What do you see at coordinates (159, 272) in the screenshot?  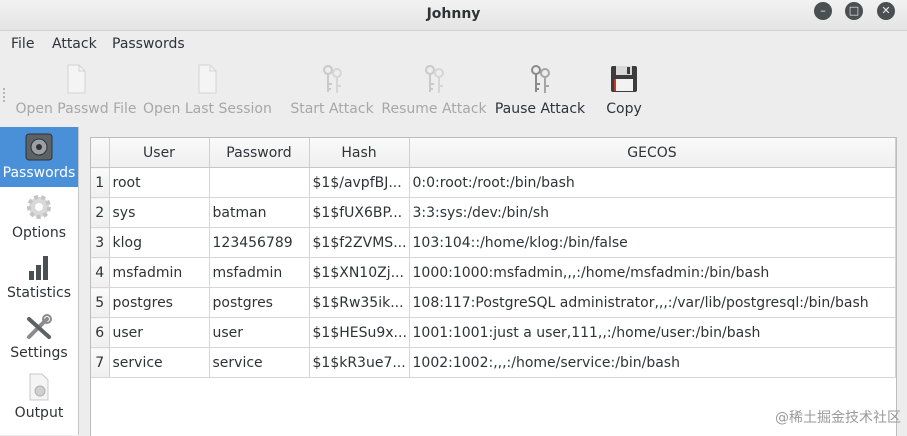 I see `cell-user: msfadmin` at bounding box center [159, 272].